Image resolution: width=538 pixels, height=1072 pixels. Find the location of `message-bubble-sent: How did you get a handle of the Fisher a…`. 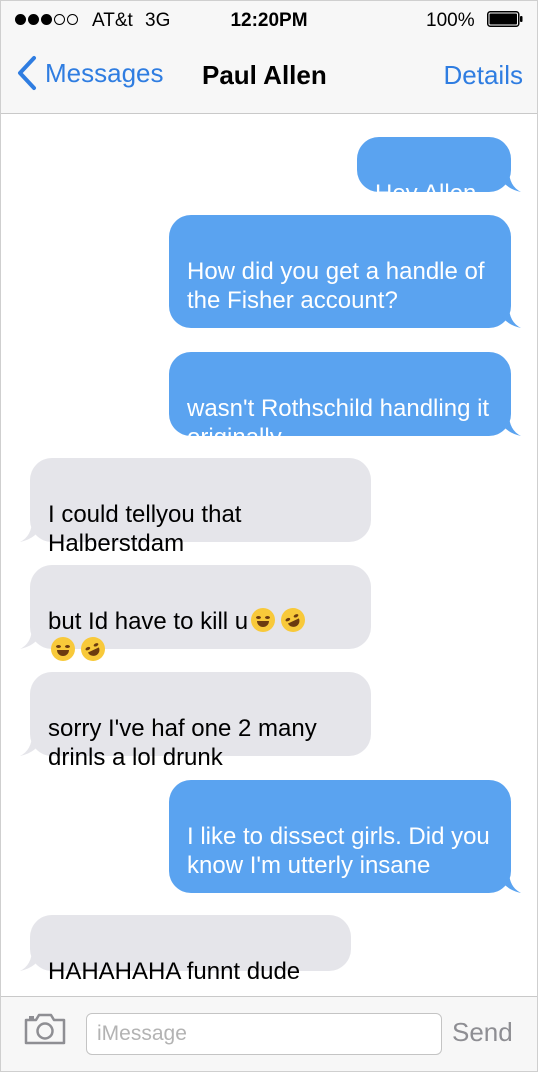

message-bubble-sent: How did you get a handle of the Fisher a… is located at coordinates (345, 271).